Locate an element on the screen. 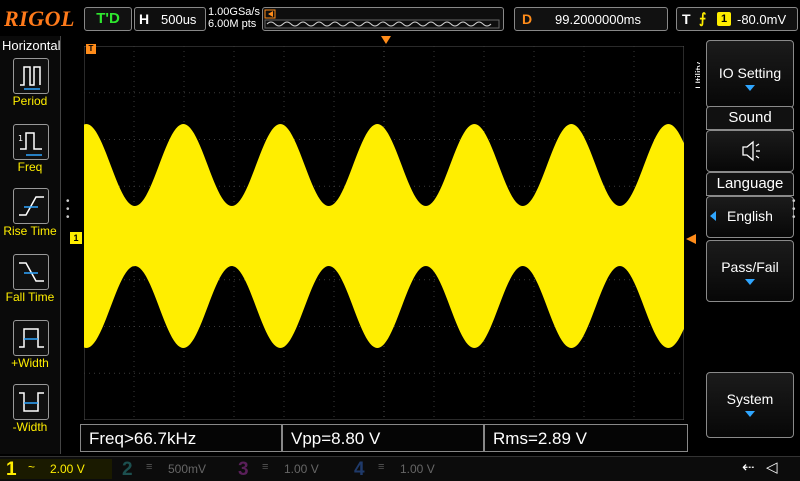 Image resolution: width=800 pixels, height=481 pixels. measure-fall-time-item: Fall Time is located at coordinates (30, 284).